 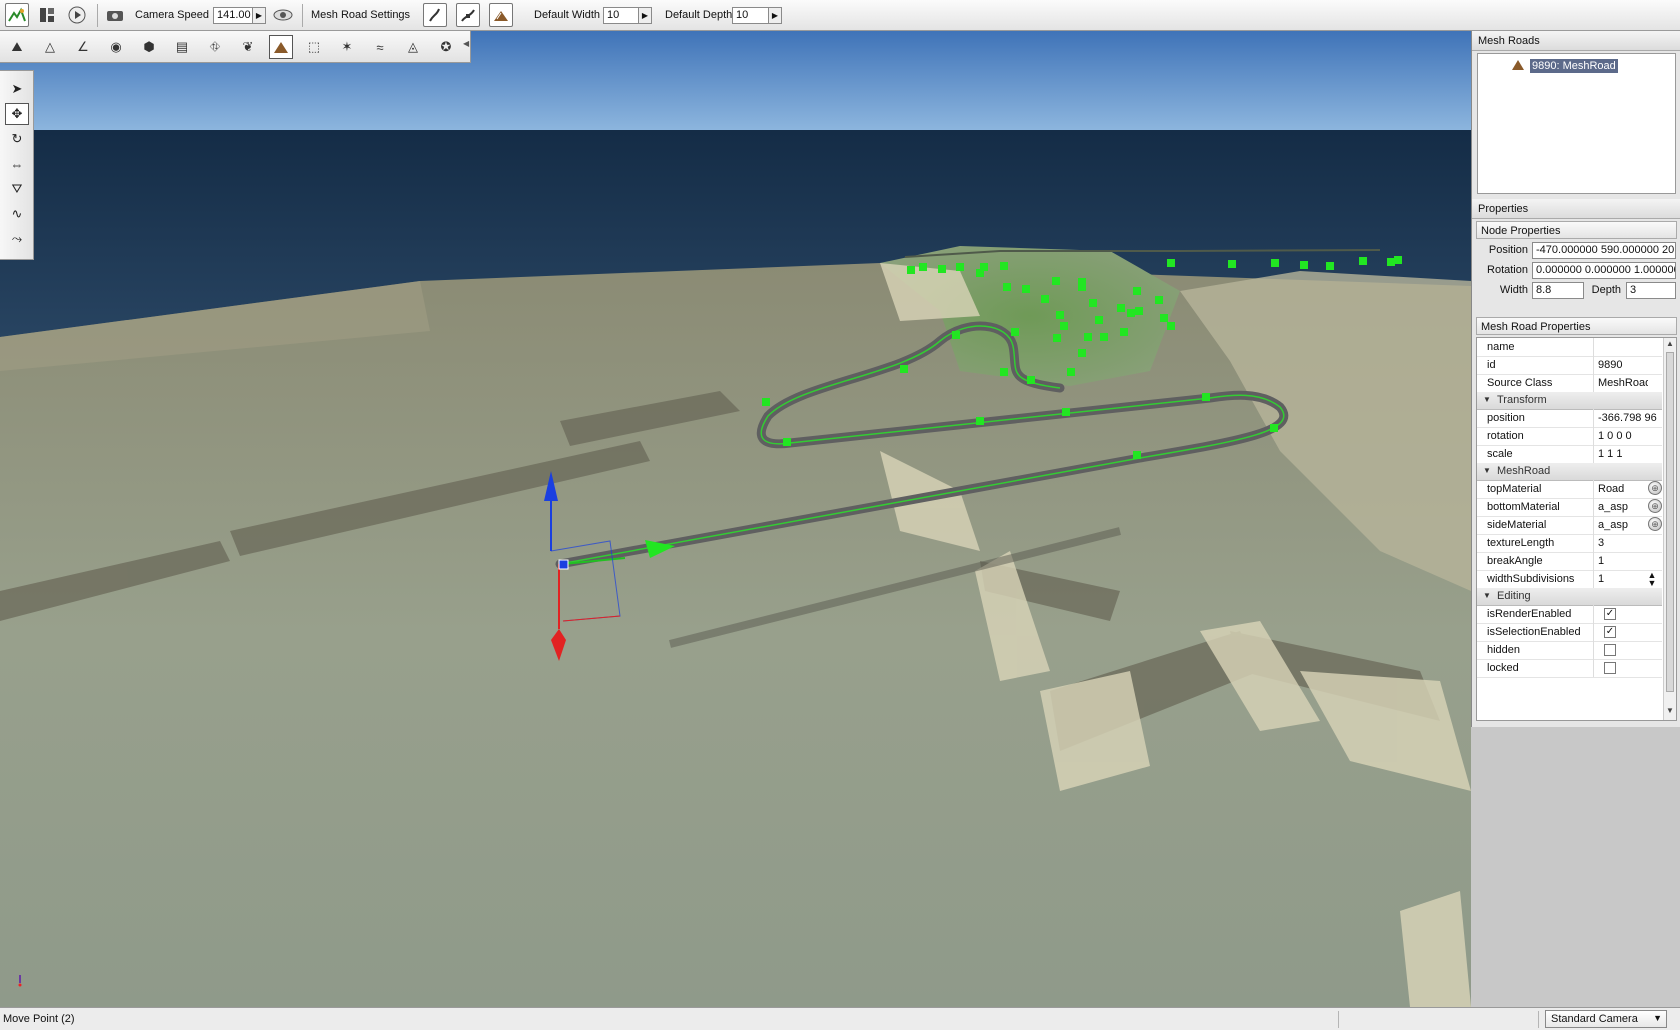 What do you see at coordinates (1569, 507) in the screenshot?
I see `property-row-bottom-material: bottomMaterial a_asp ⊕` at bounding box center [1569, 507].